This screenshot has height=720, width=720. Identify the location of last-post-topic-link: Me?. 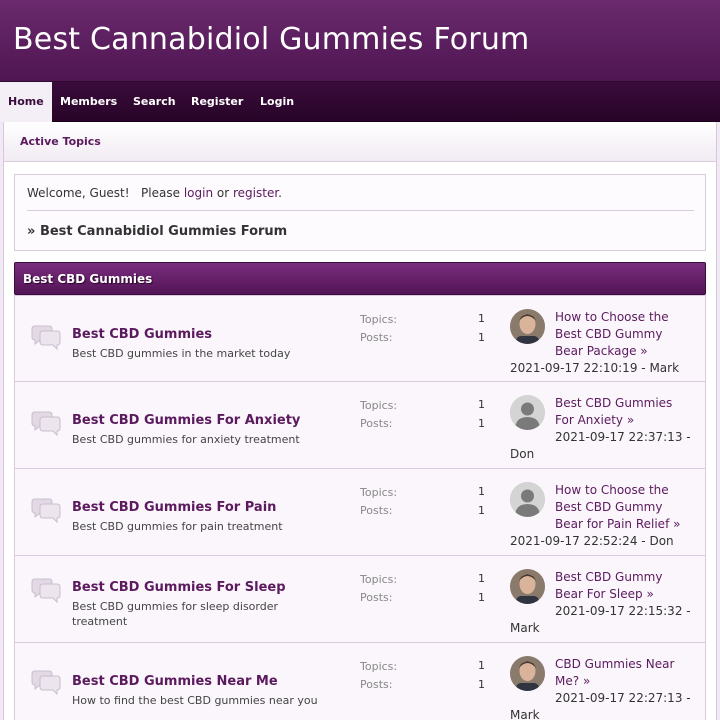
(567, 681).